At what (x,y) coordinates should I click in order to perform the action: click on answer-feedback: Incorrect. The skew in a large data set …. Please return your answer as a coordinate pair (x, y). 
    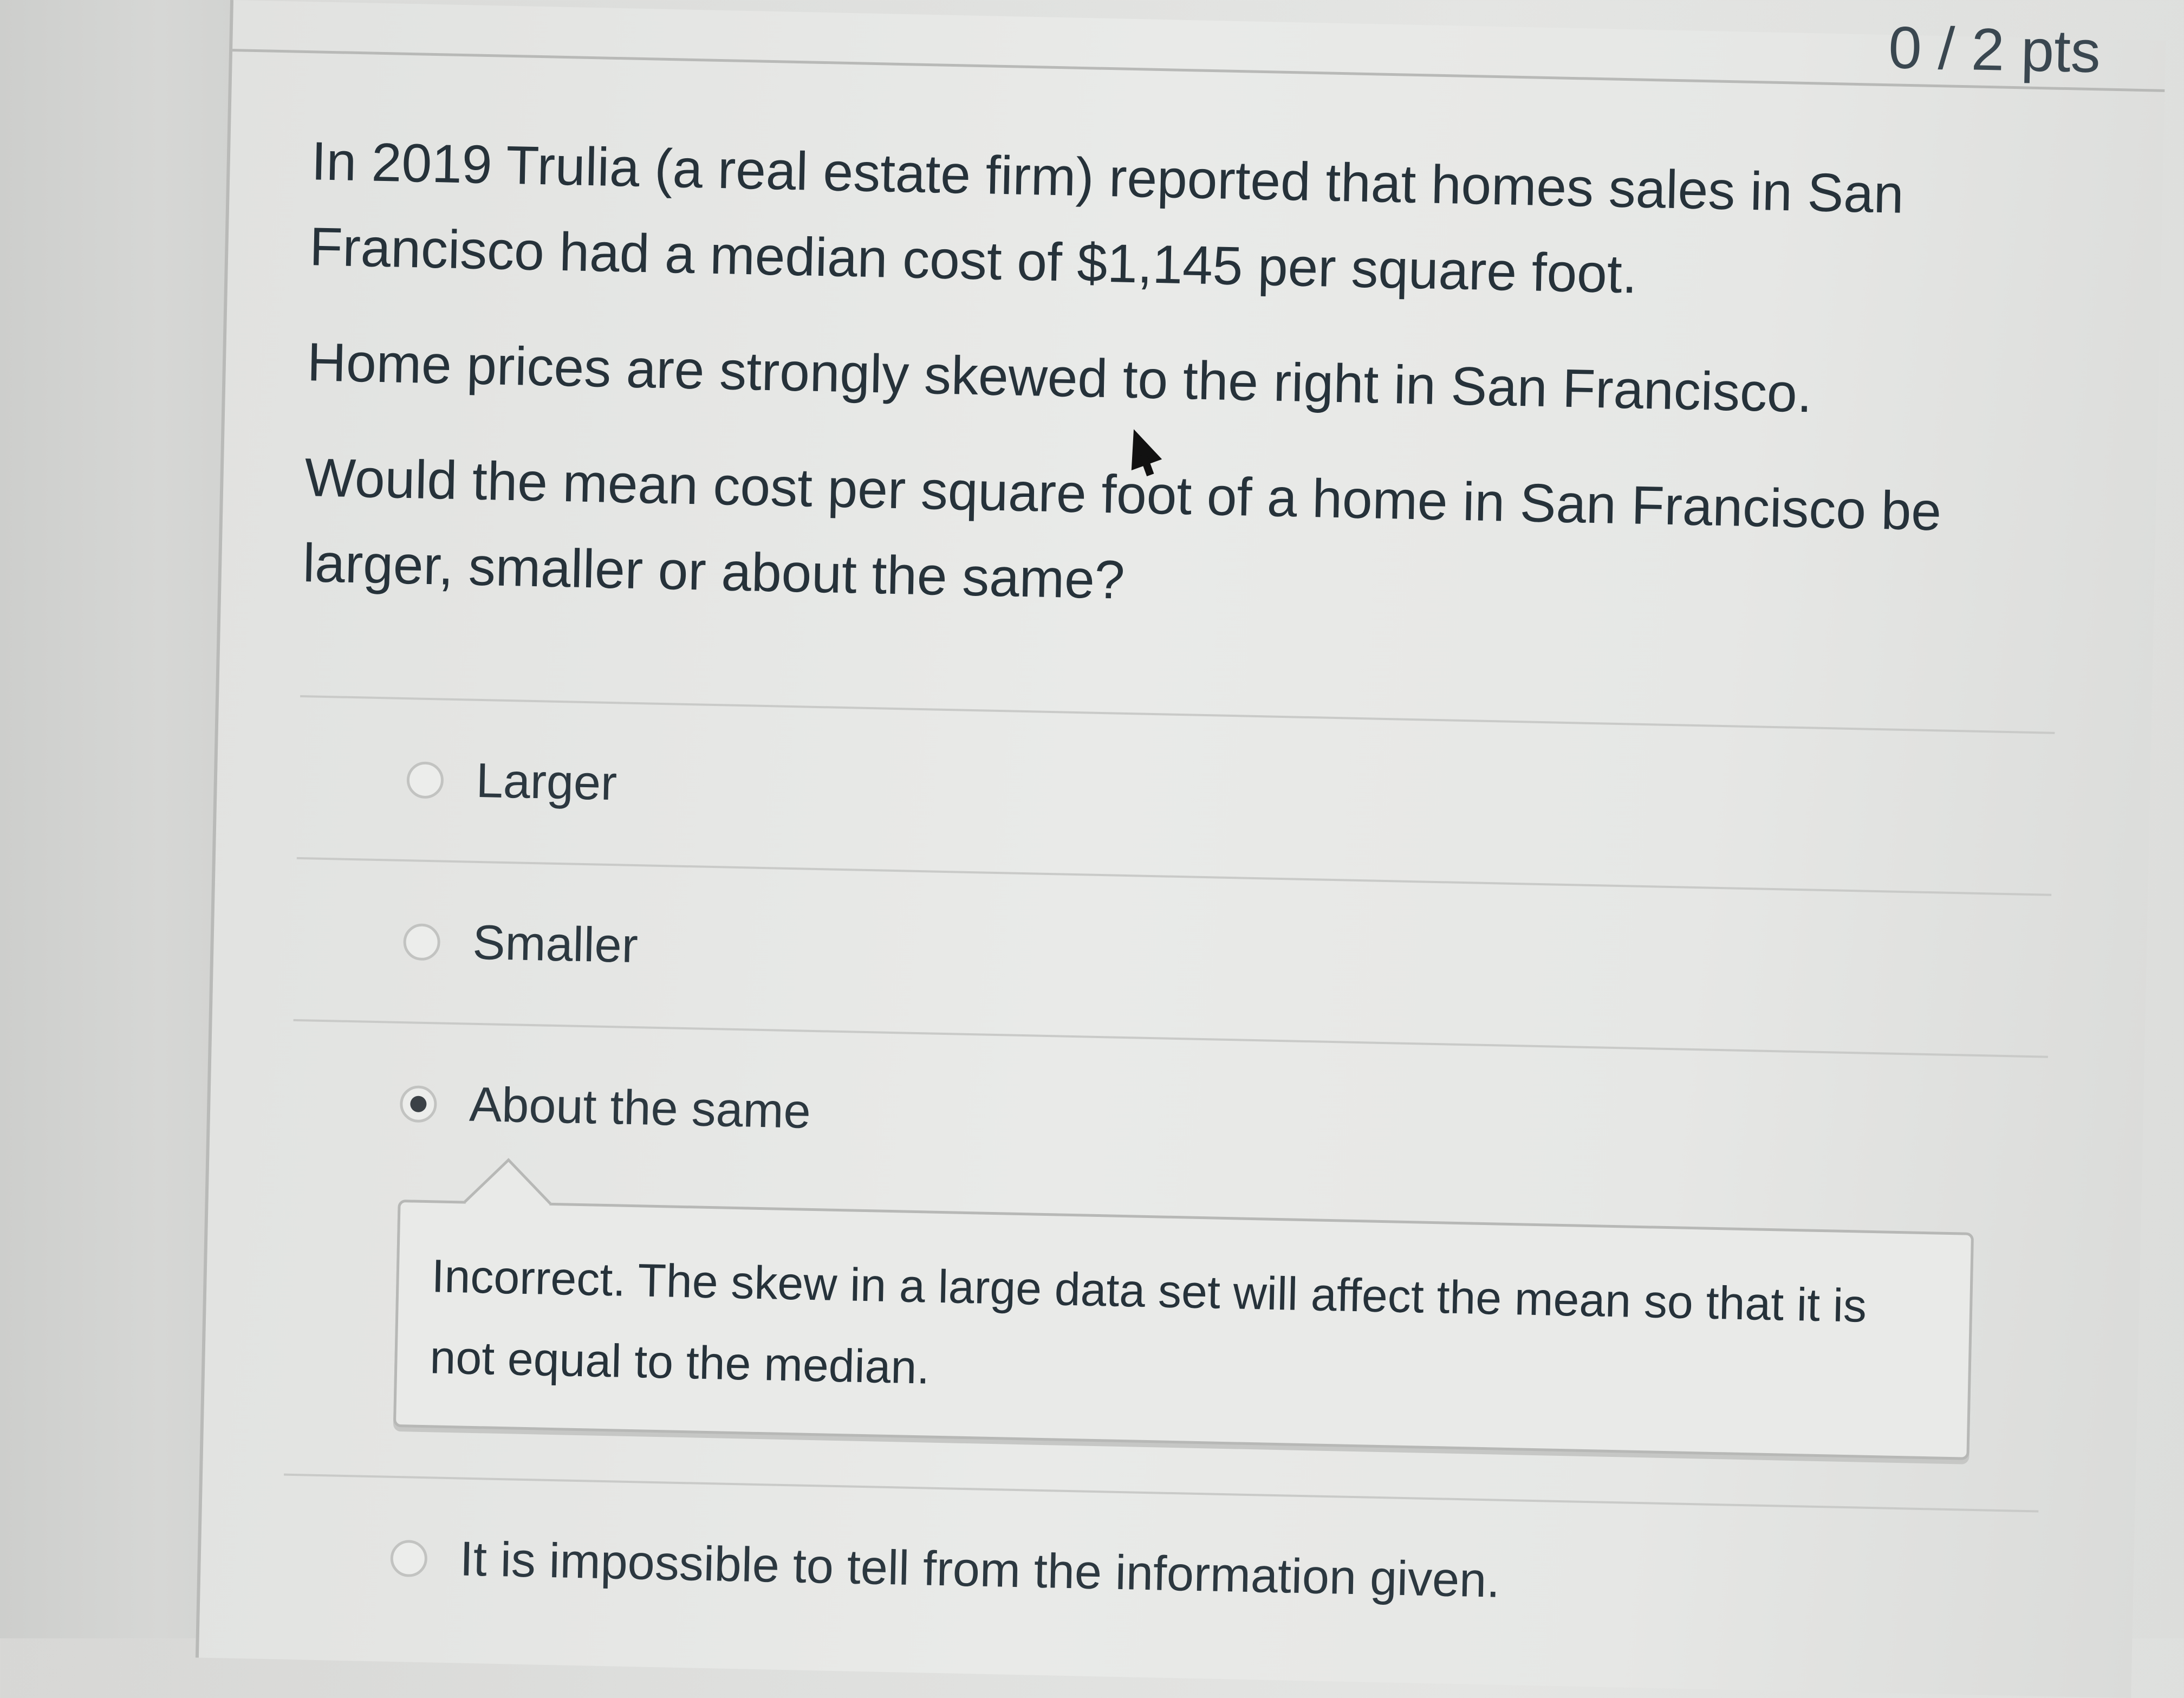
    Looking at the image, I should click on (1183, 1329).